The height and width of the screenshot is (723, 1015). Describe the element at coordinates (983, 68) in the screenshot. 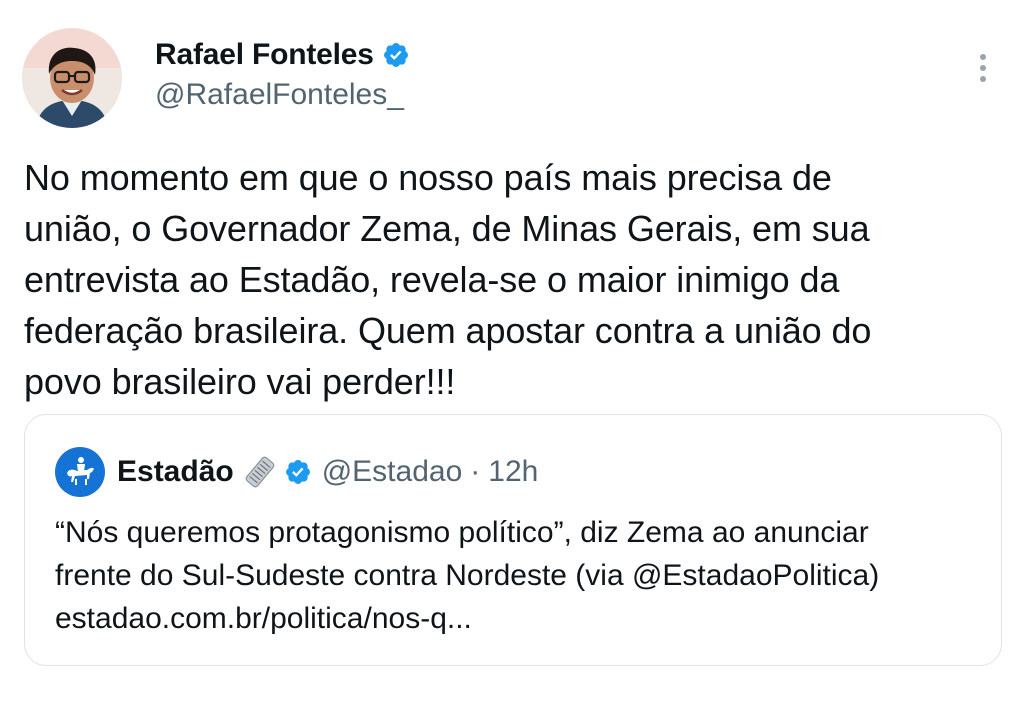

I see `more-options-button` at that location.